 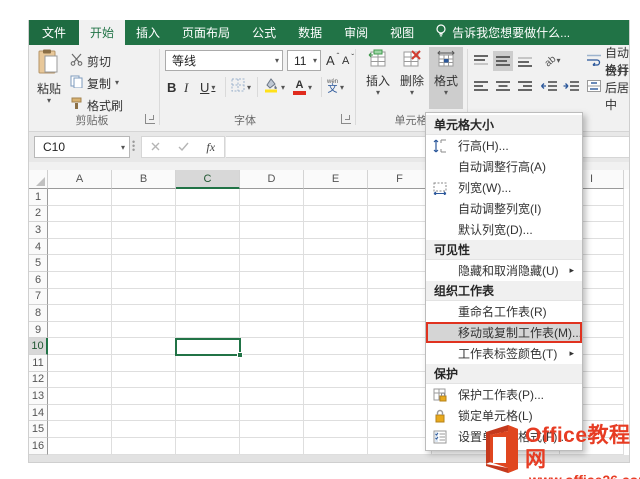 What do you see at coordinates (400, 263) in the screenshot?
I see `grid-cell-F5` at bounding box center [400, 263].